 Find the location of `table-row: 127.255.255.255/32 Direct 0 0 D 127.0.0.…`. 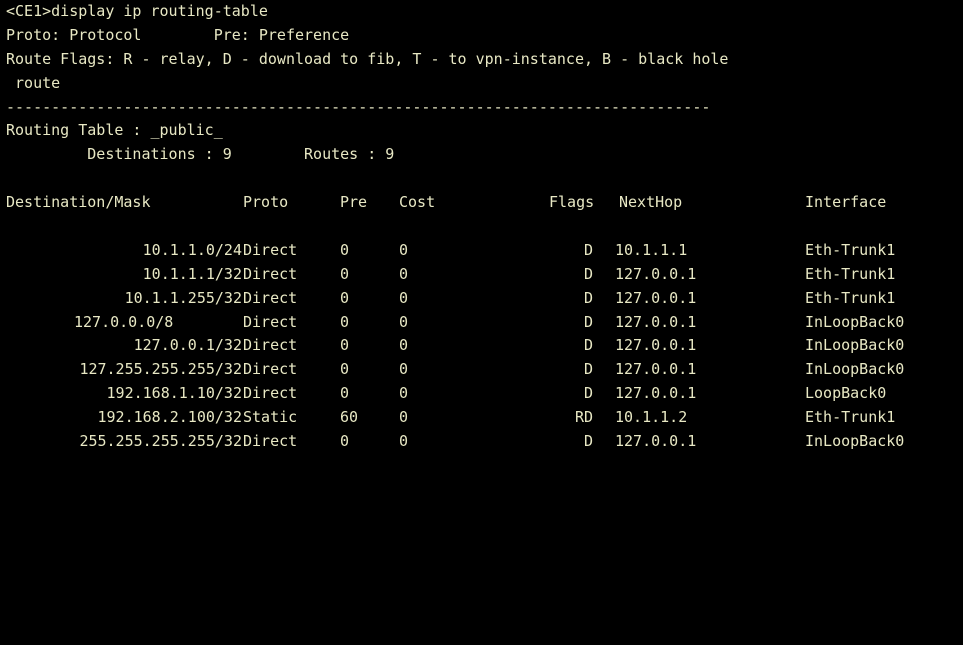

table-row: 127.255.255.255/32 Direct 0 0 D 127.0.0.… is located at coordinates (484, 370).